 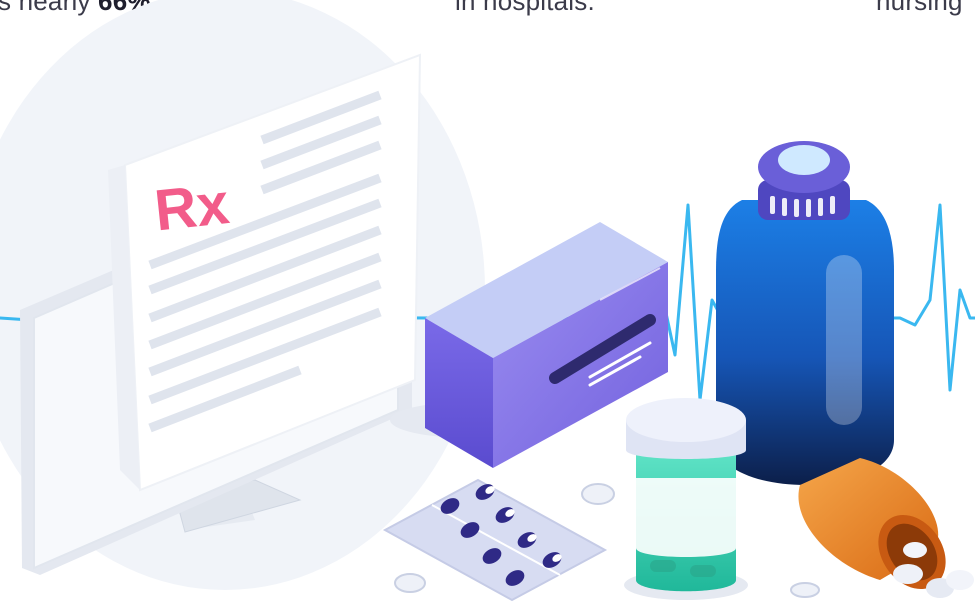 What do you see at coordinates (192, 207) in the screenshot?
I see `rx-symbol: Rx` at bounding box center [192, 207].